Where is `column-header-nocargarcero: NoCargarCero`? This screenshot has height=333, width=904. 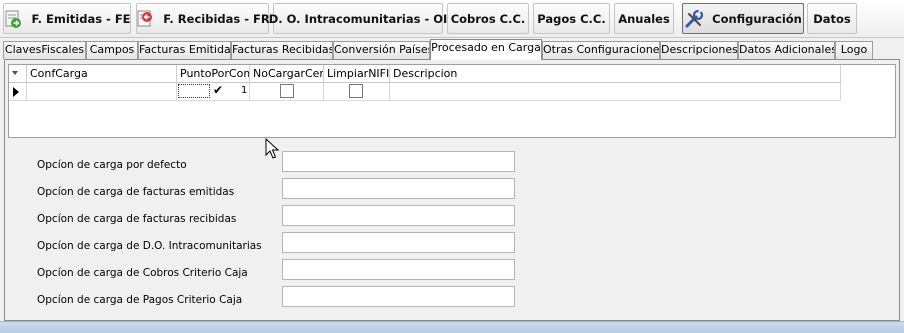
column-header-nocargarcero: NoCargarCero is located at coordinates (287, 74).